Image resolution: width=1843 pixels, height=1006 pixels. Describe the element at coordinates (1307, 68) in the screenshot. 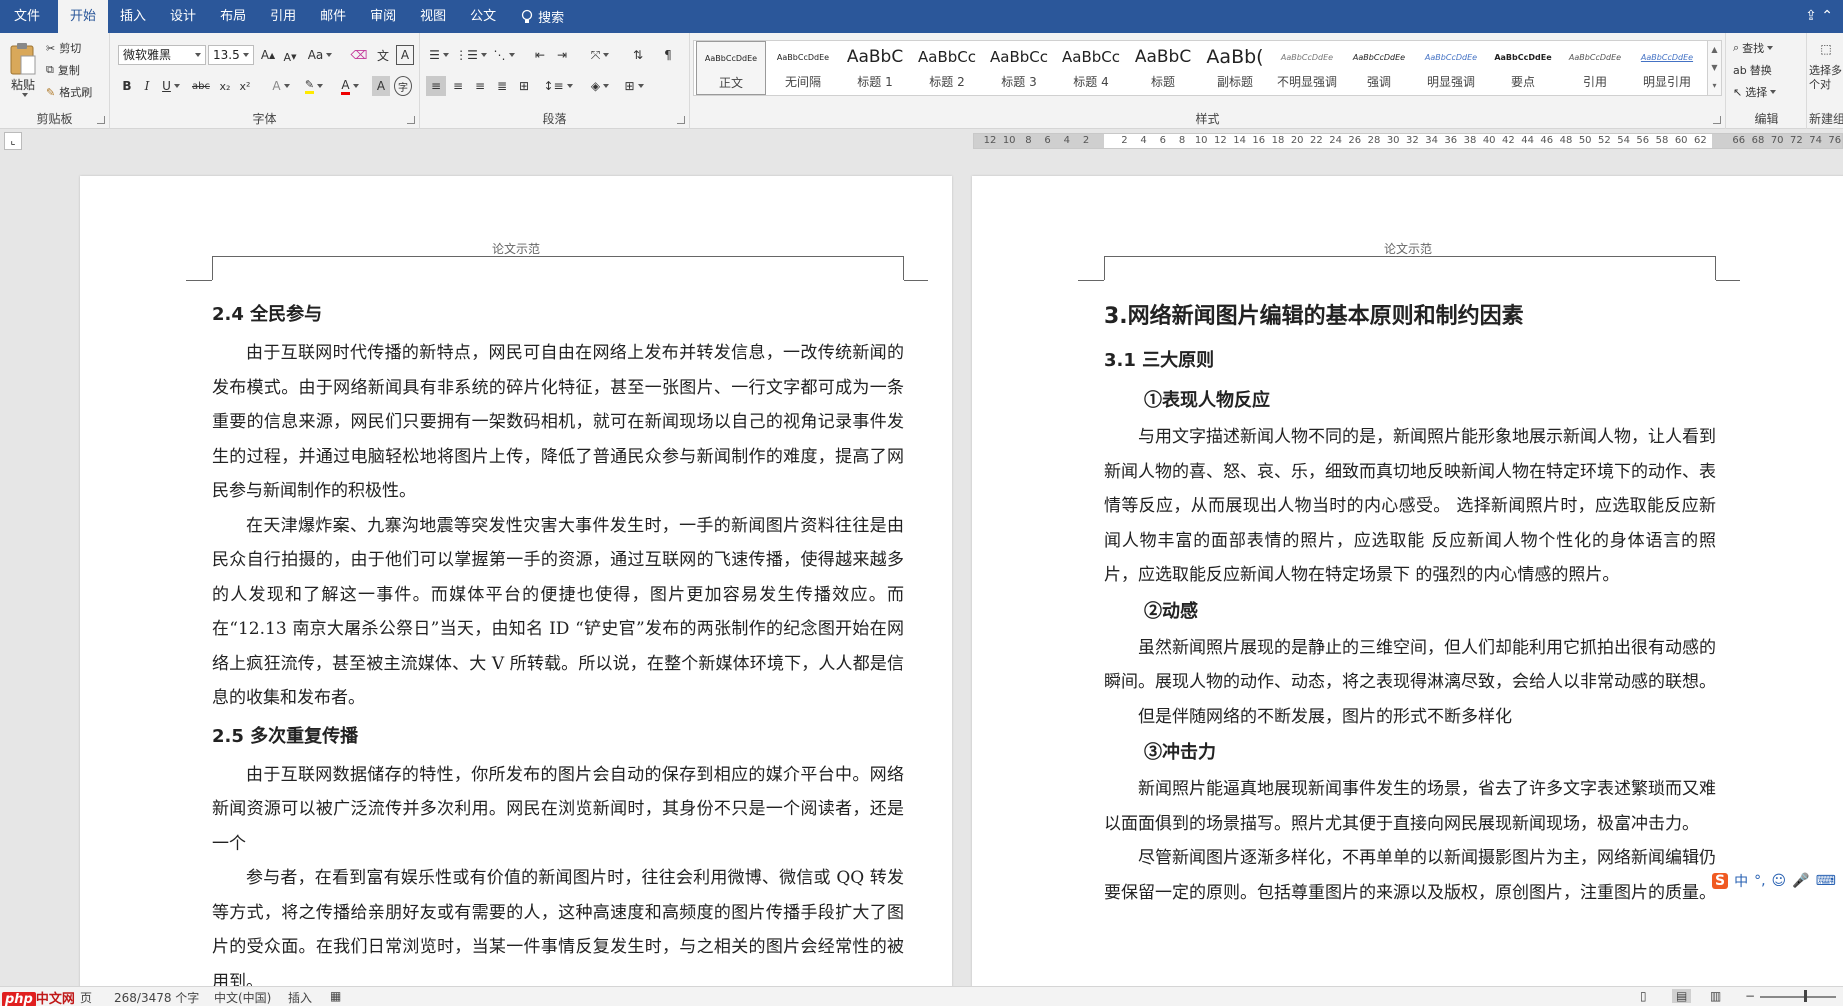

I see `style-subtle-emphasis: AaBbCcDdEe 不明显强调` at that location.